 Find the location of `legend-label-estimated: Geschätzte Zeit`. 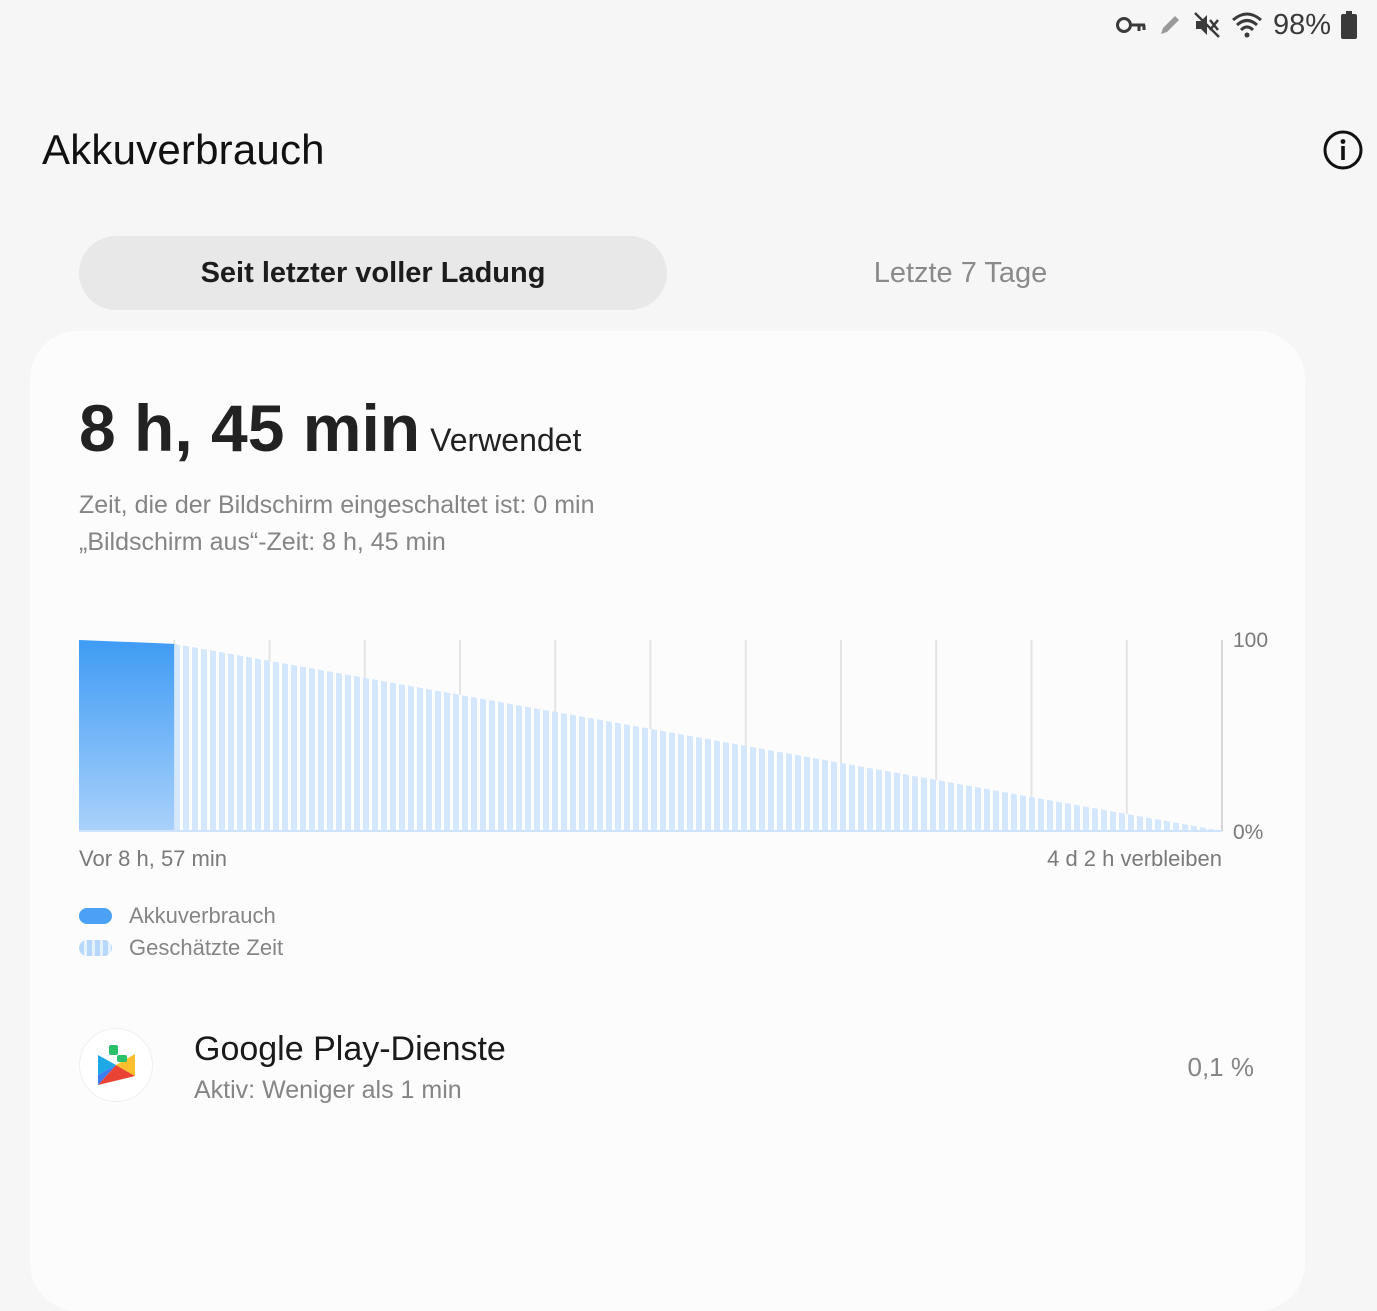

legend-label-estimated: Geschätzte Zeit is located at coordinates (206, 947).